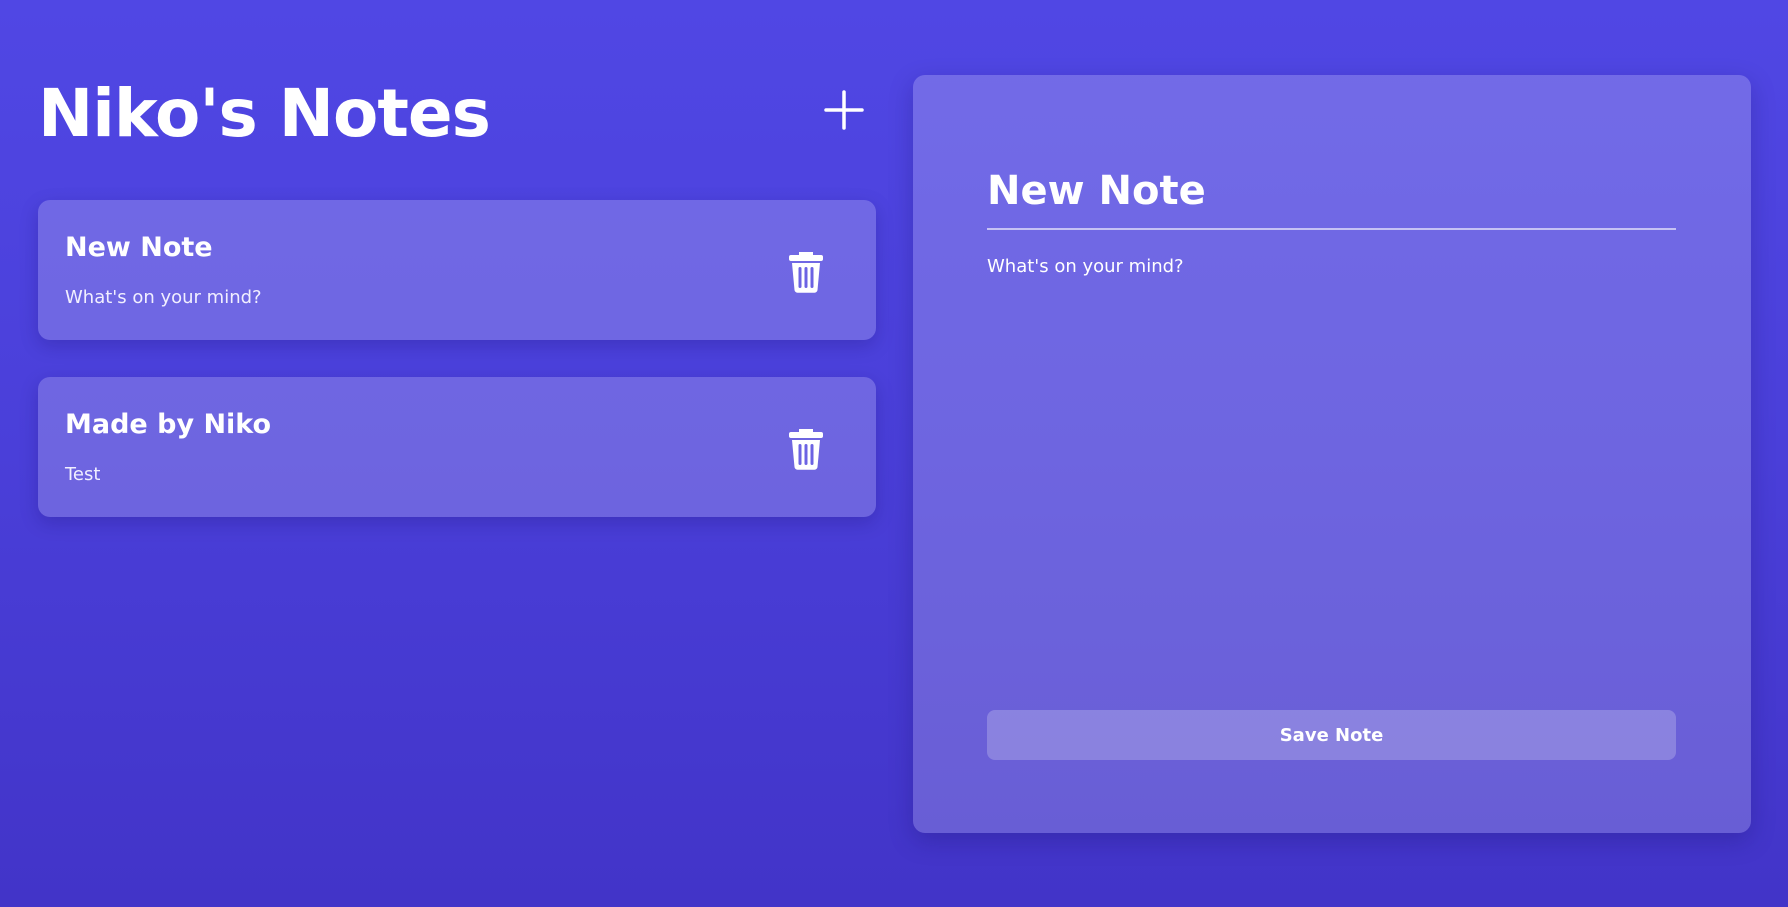 This screenshot has width=1788, height=907. I want to click on add-note-button, so click(844, 110).